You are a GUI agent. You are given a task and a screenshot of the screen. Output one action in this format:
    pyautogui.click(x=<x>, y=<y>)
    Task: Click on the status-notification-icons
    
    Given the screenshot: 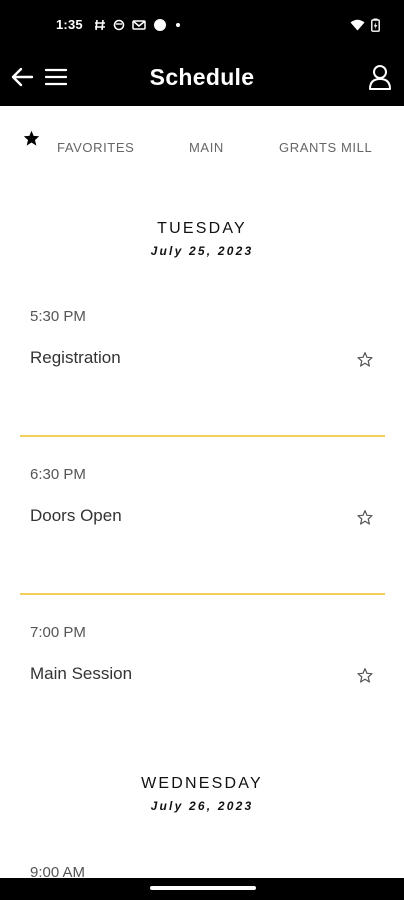 What is the action you would take?
    pyautogui.click(x=138, y=25)
    